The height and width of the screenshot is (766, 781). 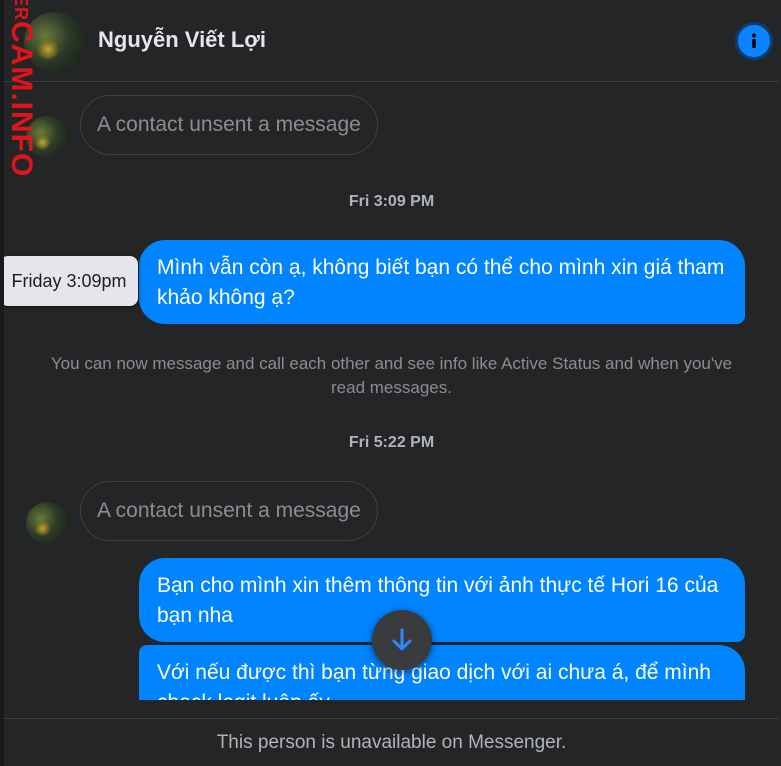 What do you see at coordinates (391, 41) in the screenshot?
I see `chat-header: Nguyễn Viết Lợi` at bounding box center [391, 41].